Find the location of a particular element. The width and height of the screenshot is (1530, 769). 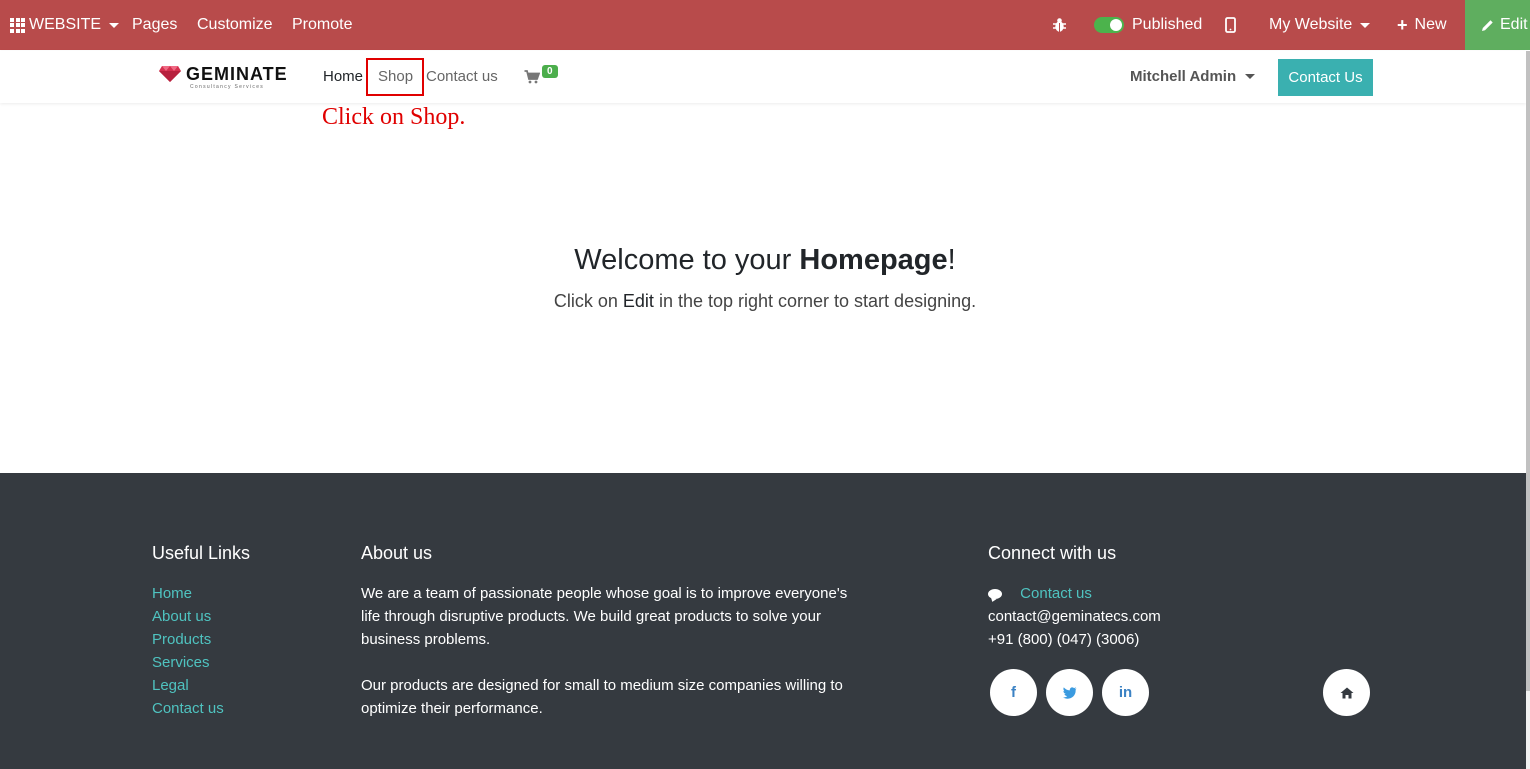

new-label: New is located at coordinates (1430, 24).